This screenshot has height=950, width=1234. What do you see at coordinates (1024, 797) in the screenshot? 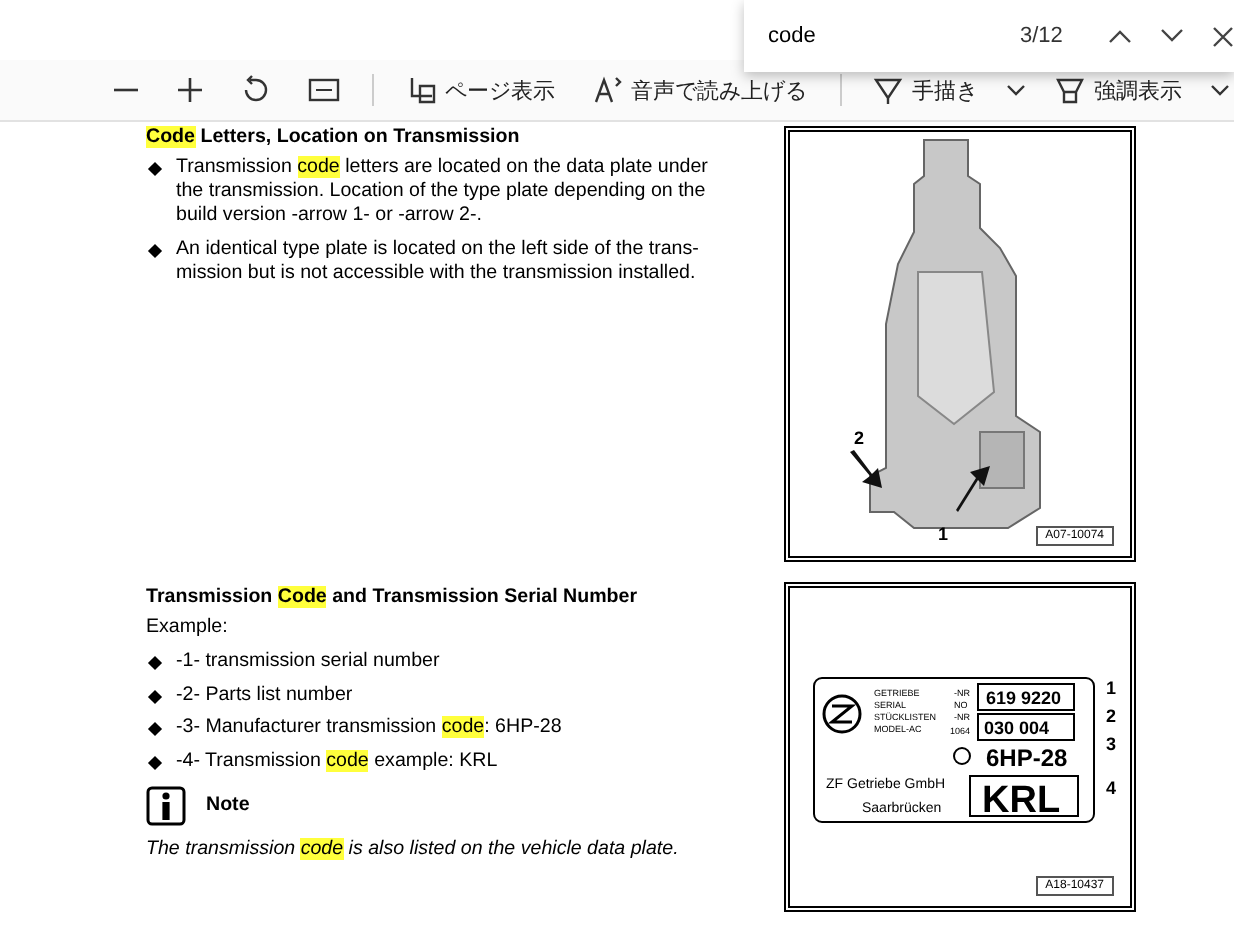
I see `transmission-code-field: KRL` at bounding box center [1024, 797].